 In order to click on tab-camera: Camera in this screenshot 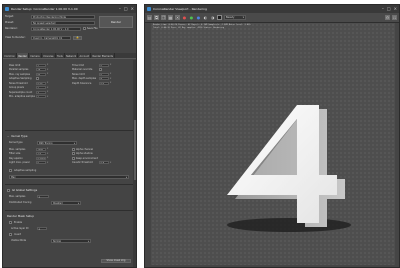, I will do `click(35, 55)`.